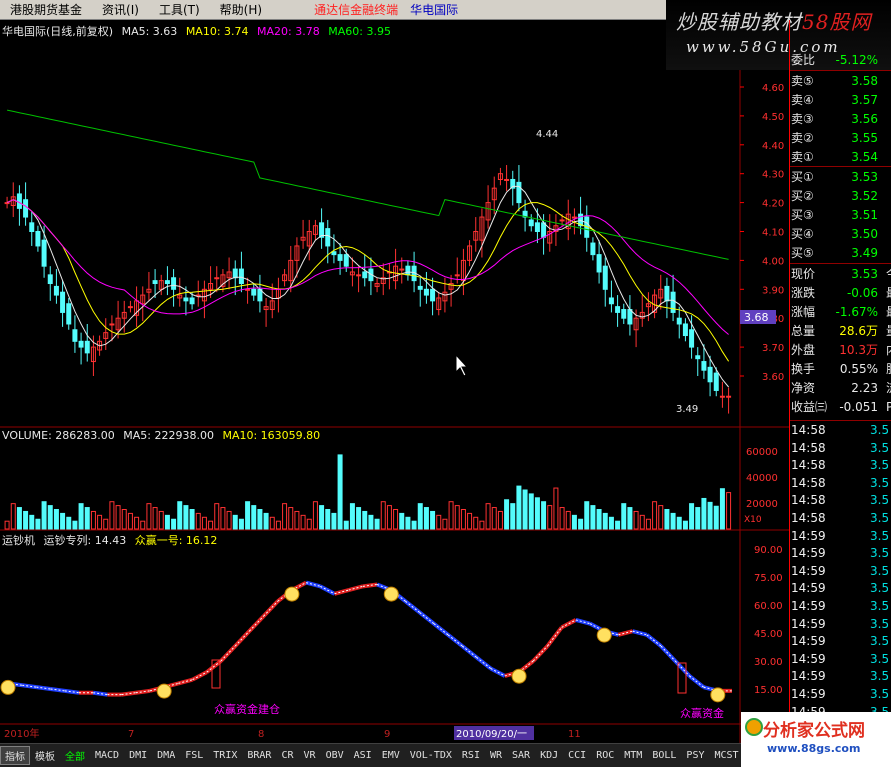 Image resolution: width=891 pixels, height=767 pixels. Describe the element at coordinates (310, 755) in the screenshot. I see `tab-vr: VR` at that location.